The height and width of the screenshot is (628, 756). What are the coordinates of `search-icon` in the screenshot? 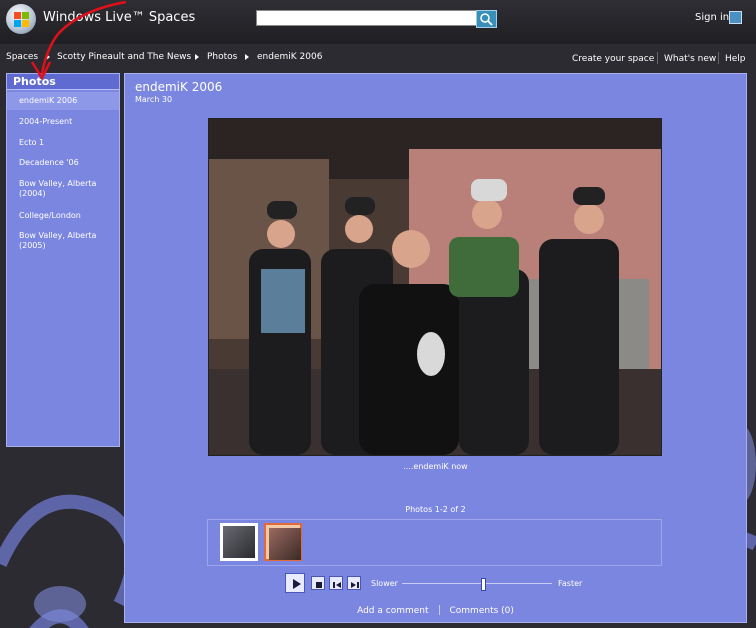 It's located at (486, 19).